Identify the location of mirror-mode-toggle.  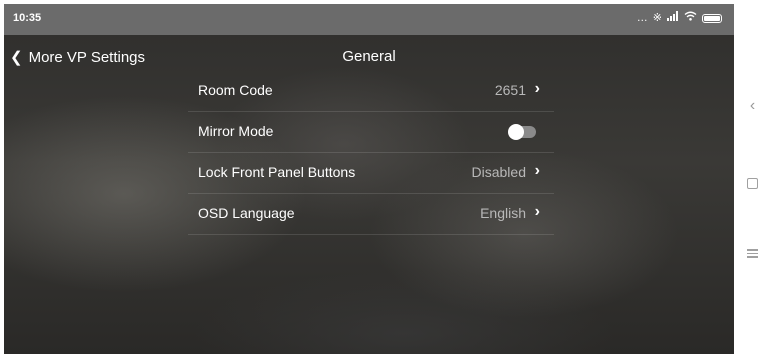
(522, 132).